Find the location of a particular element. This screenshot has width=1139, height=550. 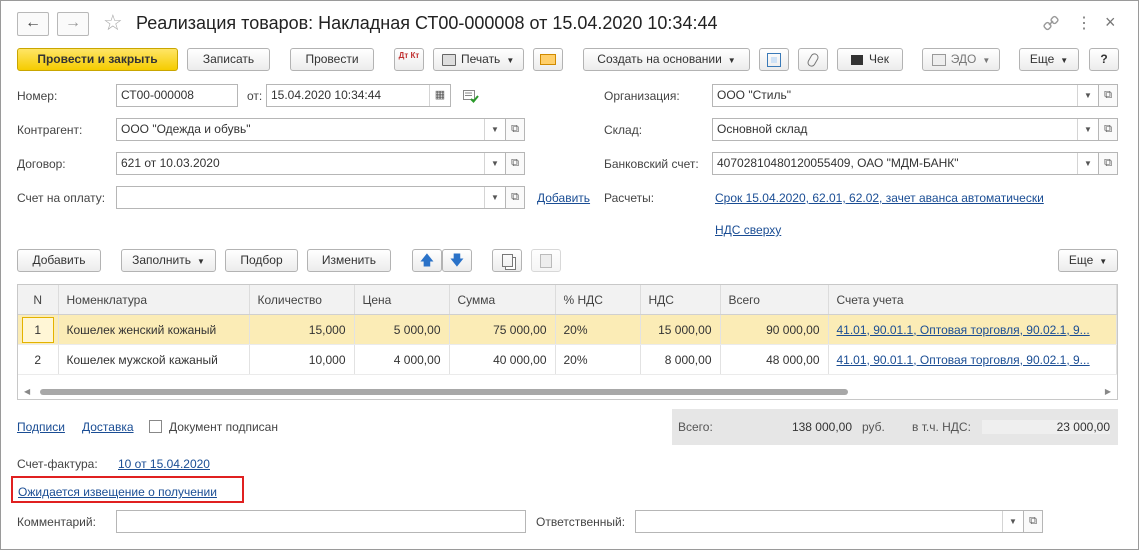

currency-label: руб. is located at coordinates (873, 427).